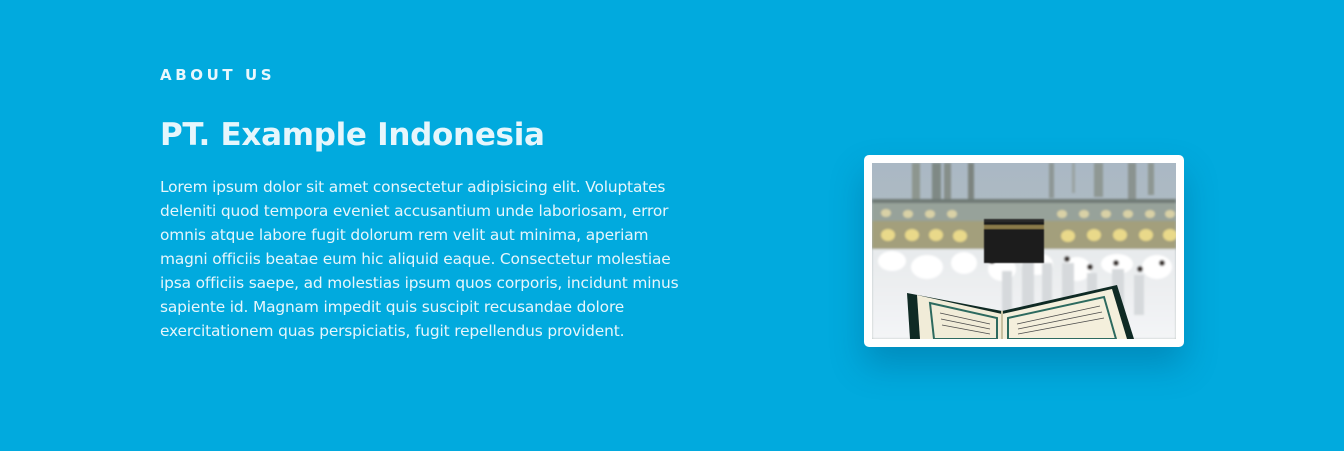  I want to click on company-title: PT. Example Indonesia, so click(352, 135).